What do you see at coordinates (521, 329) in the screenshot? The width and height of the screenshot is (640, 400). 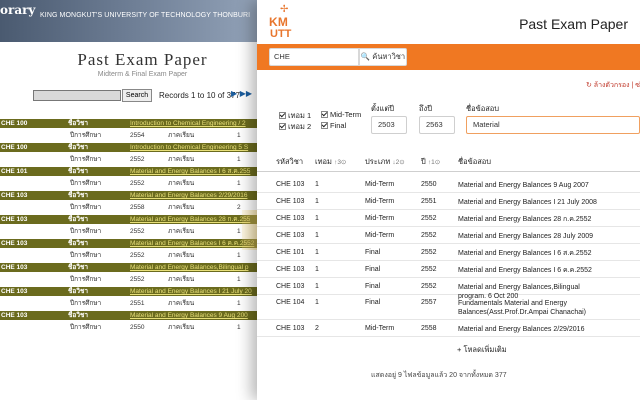 I see `cell-name: Material and Energy Balances 2/29/2016` at bounding box center [521, 329].